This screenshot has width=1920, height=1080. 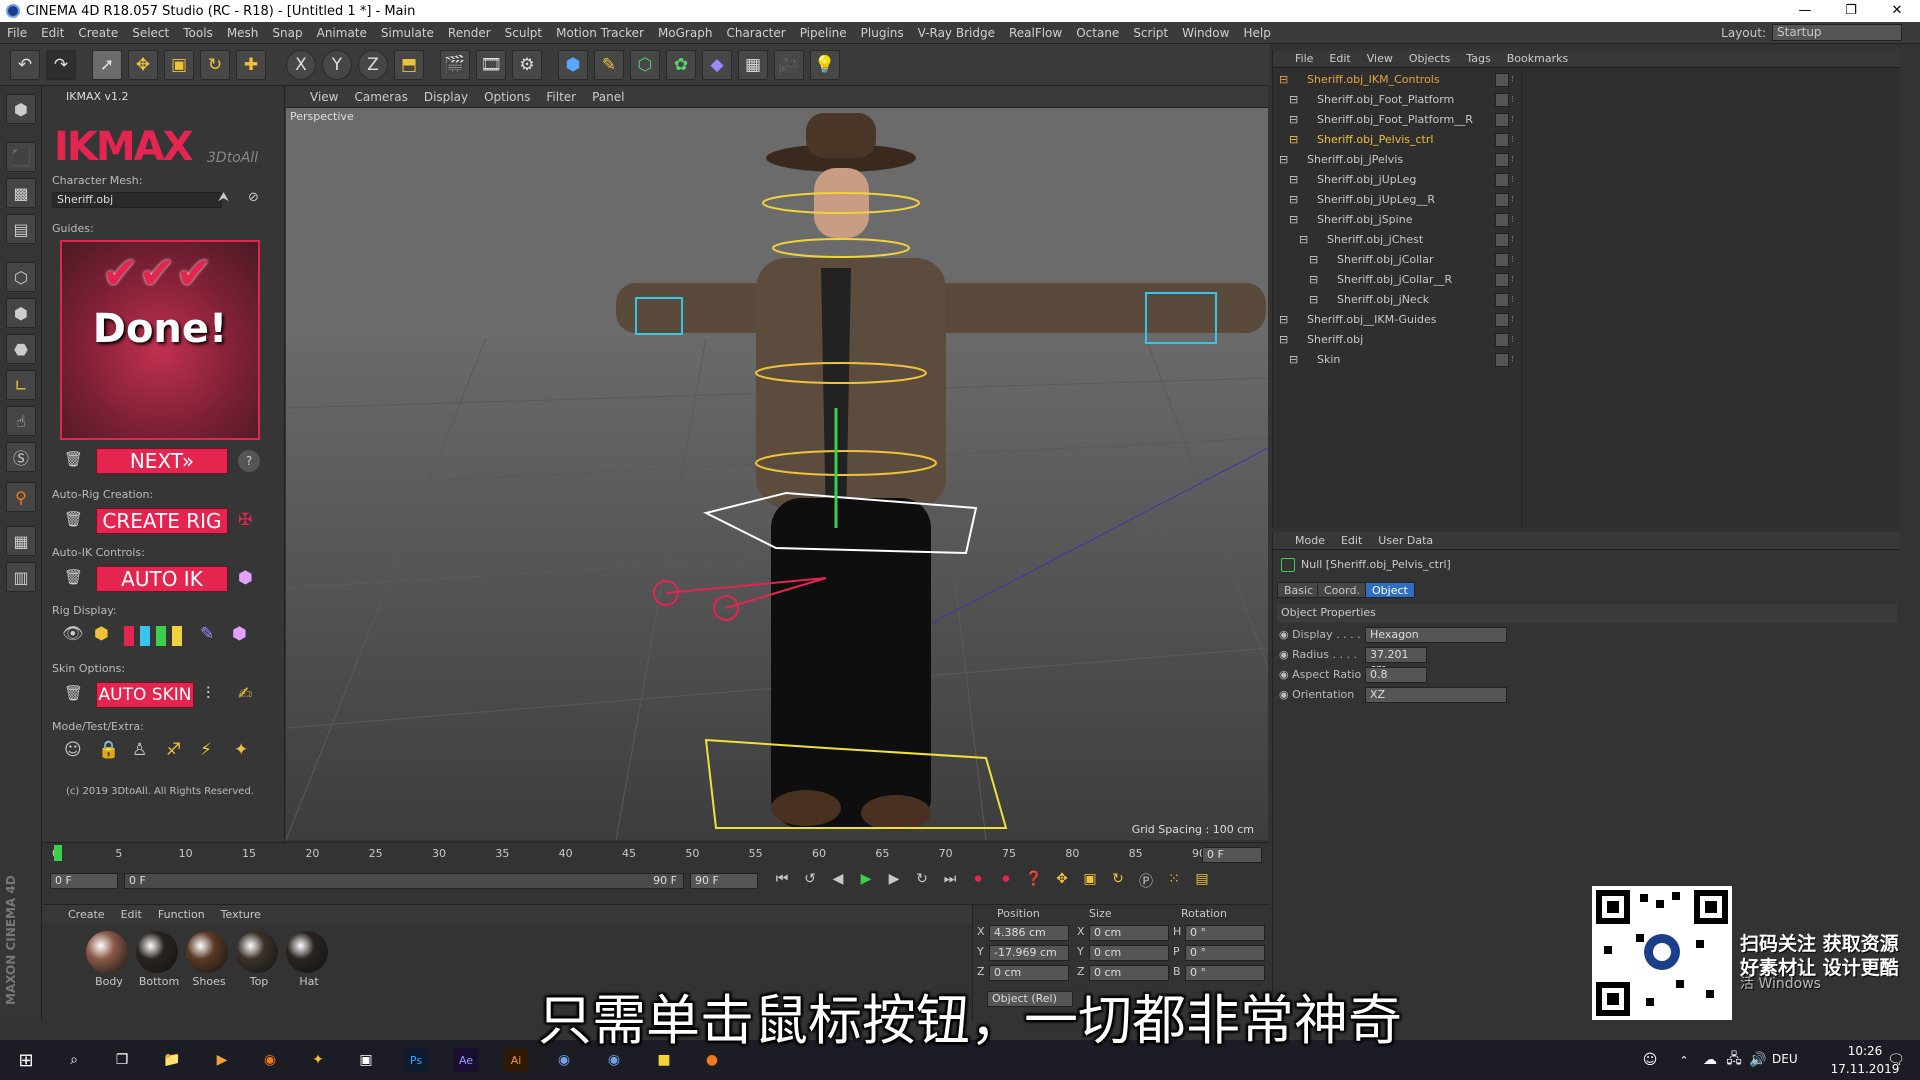 What do you see at coordinates (1587, 260) in the screenshot?
I see `object-row: ⊟ Sheriff.obj_jCollar ⁝` at bounding box center [1587, 260].